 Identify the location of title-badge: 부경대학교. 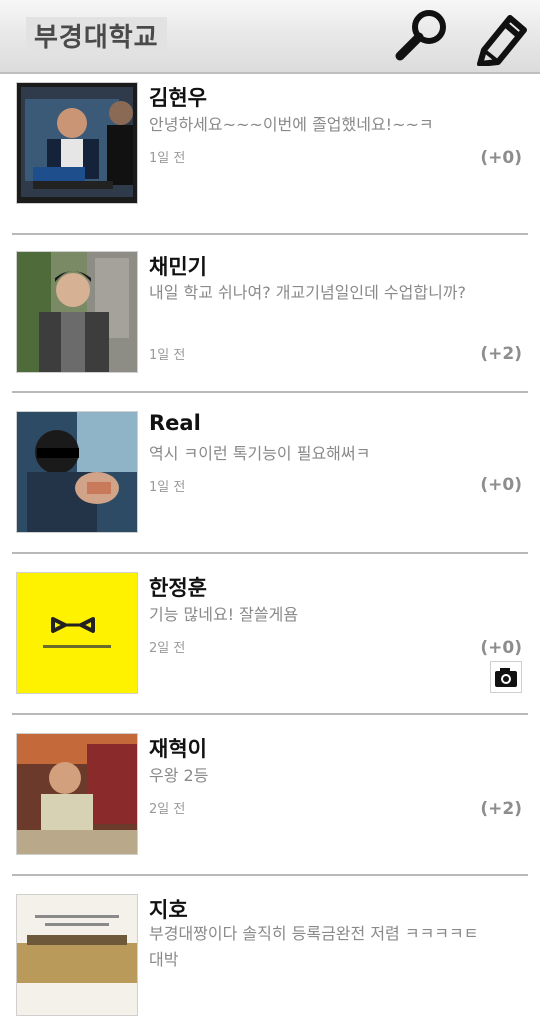
(96, 35).